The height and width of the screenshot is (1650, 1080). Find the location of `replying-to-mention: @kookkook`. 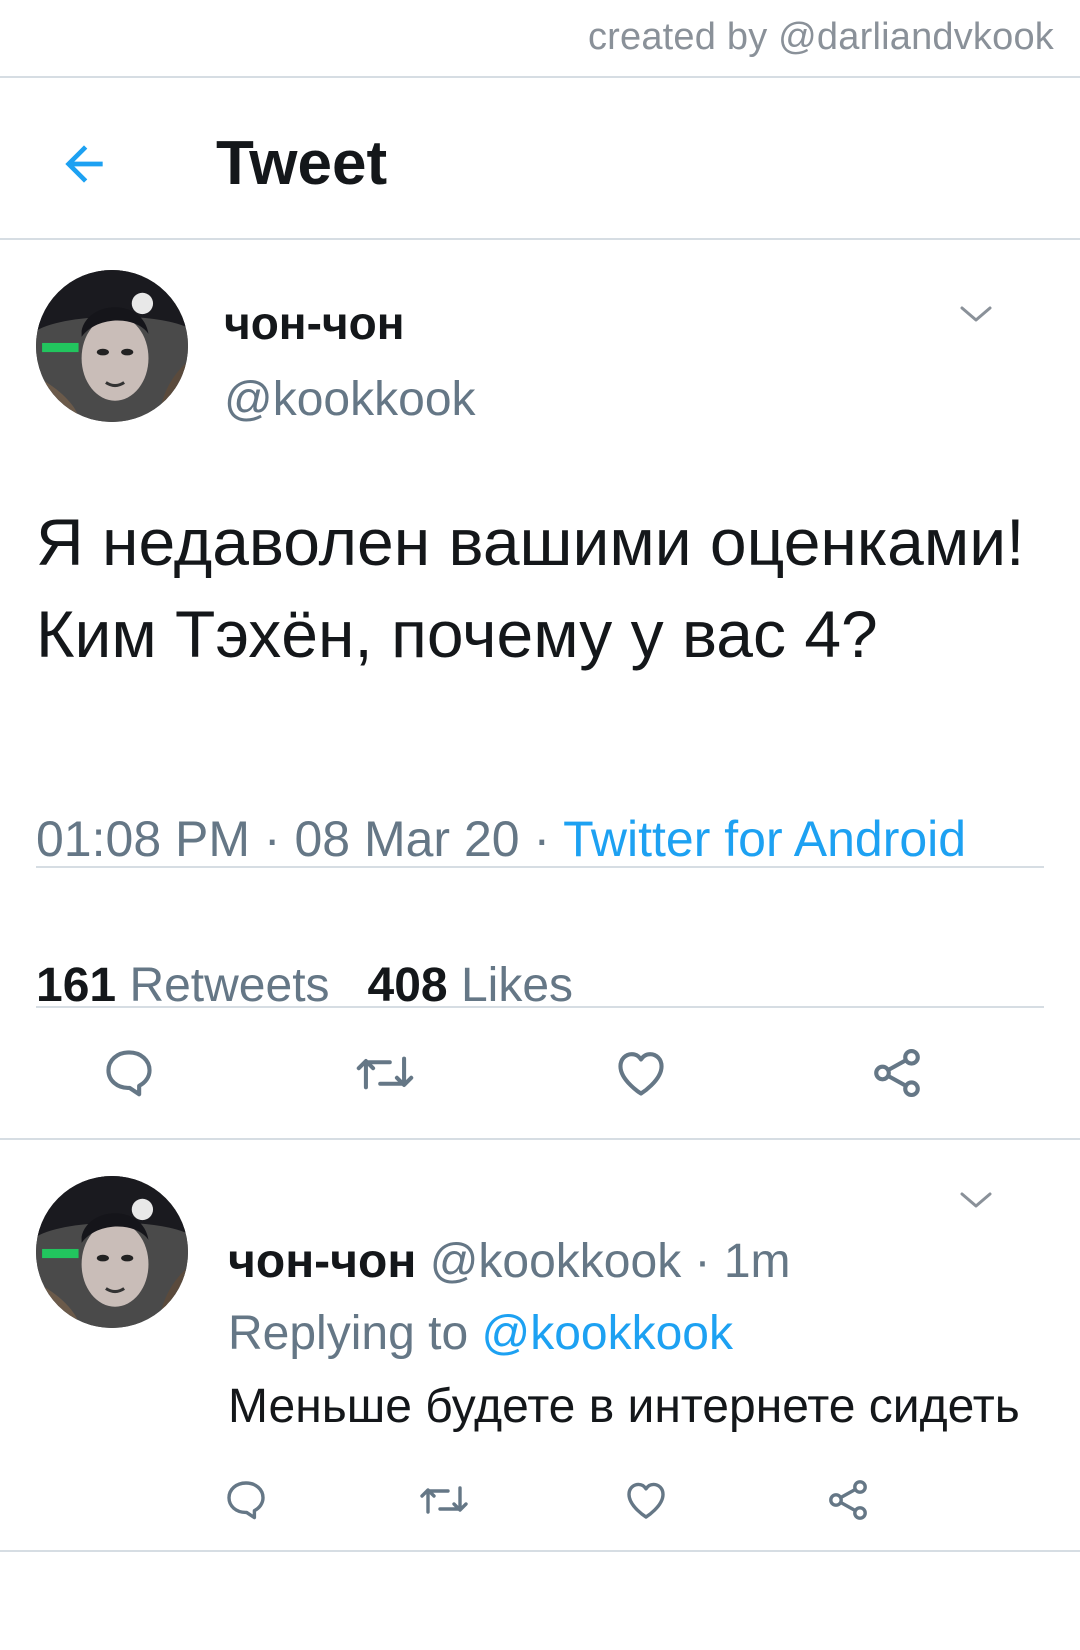

replying-to-mention: @kookkook is located at coordinates (607, 1333).